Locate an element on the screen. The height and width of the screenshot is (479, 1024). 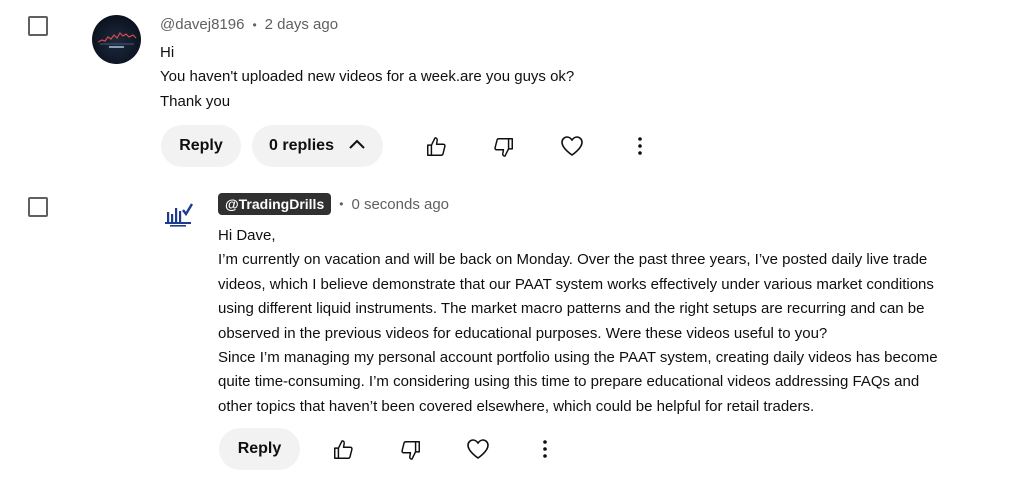
more-actions-button is located at coordinates (640, 146).